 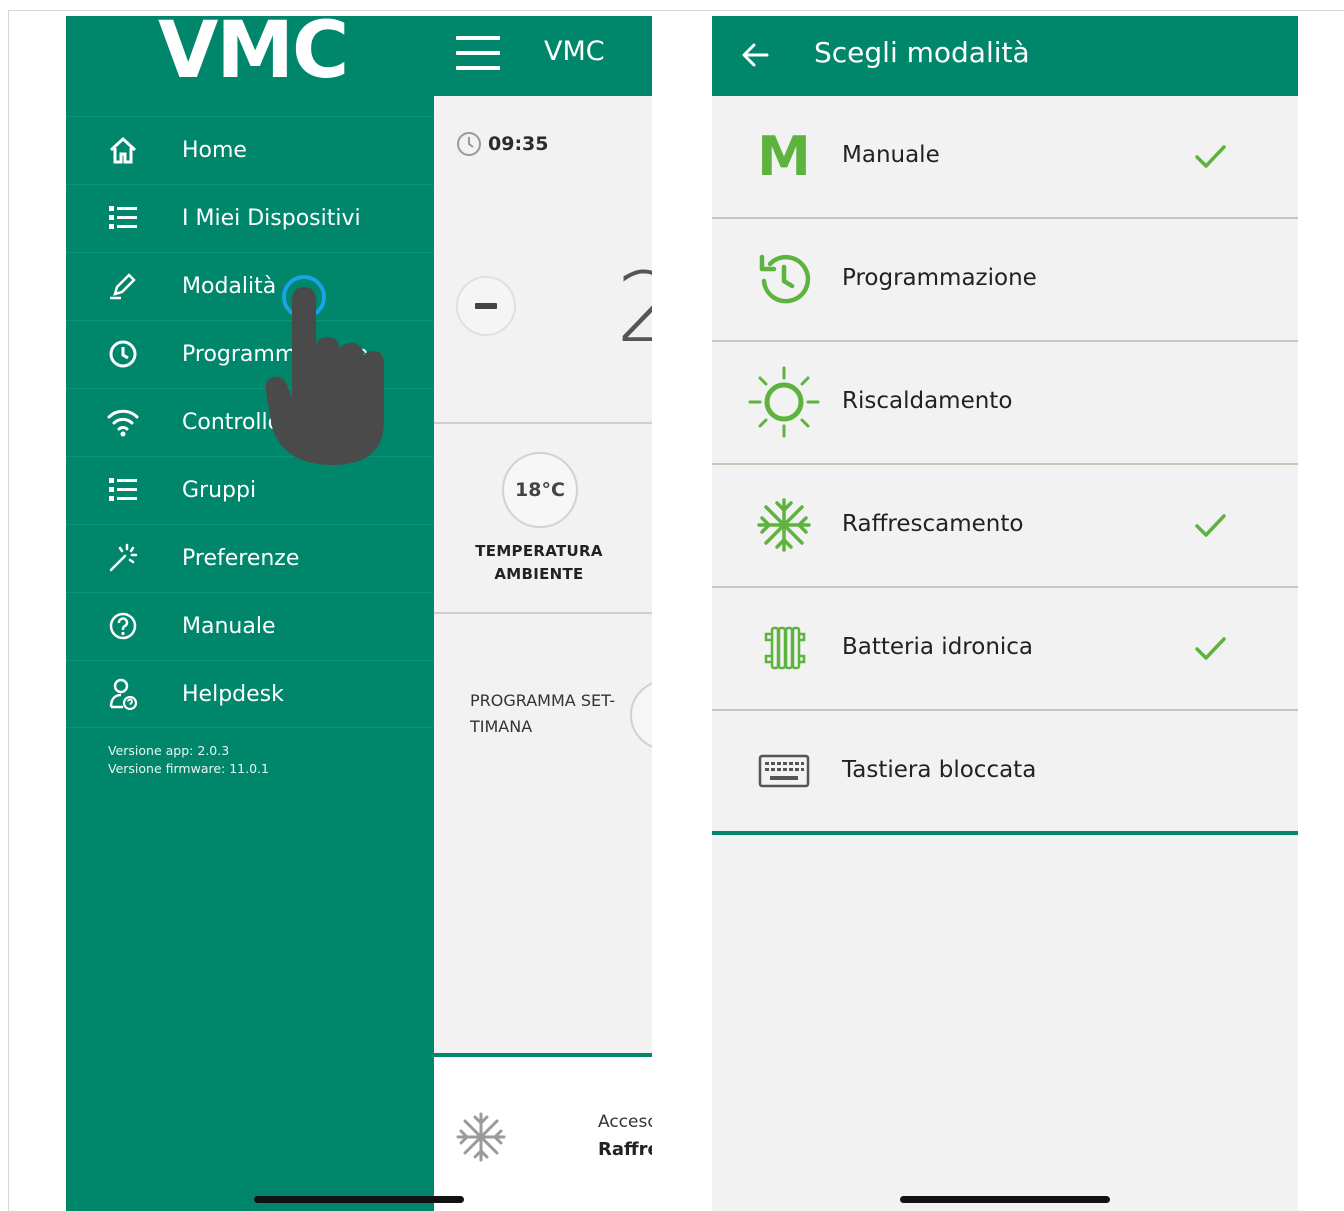 What do you see at coordinates (233, 694) in the screenshot?
I see `drawer-item-label: Helpdesk` at bounding box center [233, 694].